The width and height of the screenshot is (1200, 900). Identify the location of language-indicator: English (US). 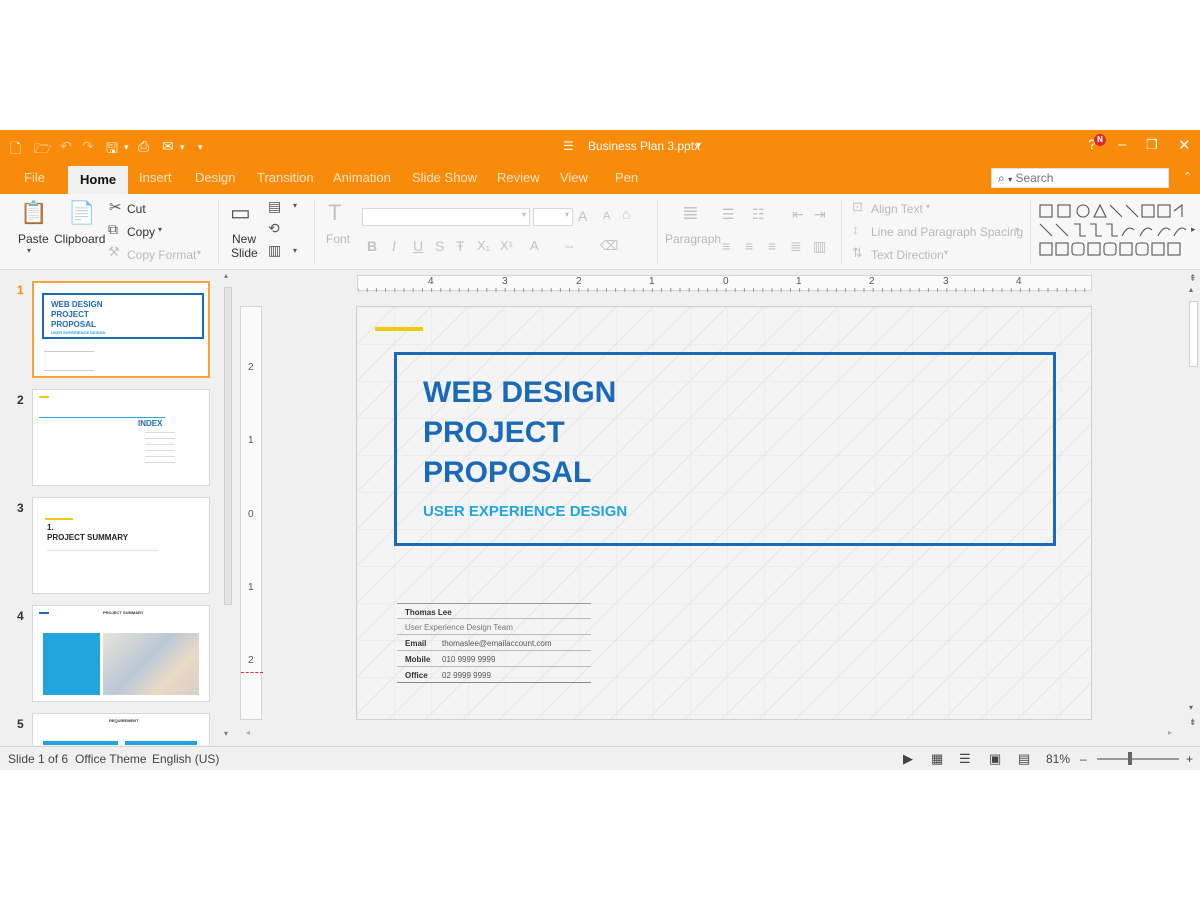
(185, 759).